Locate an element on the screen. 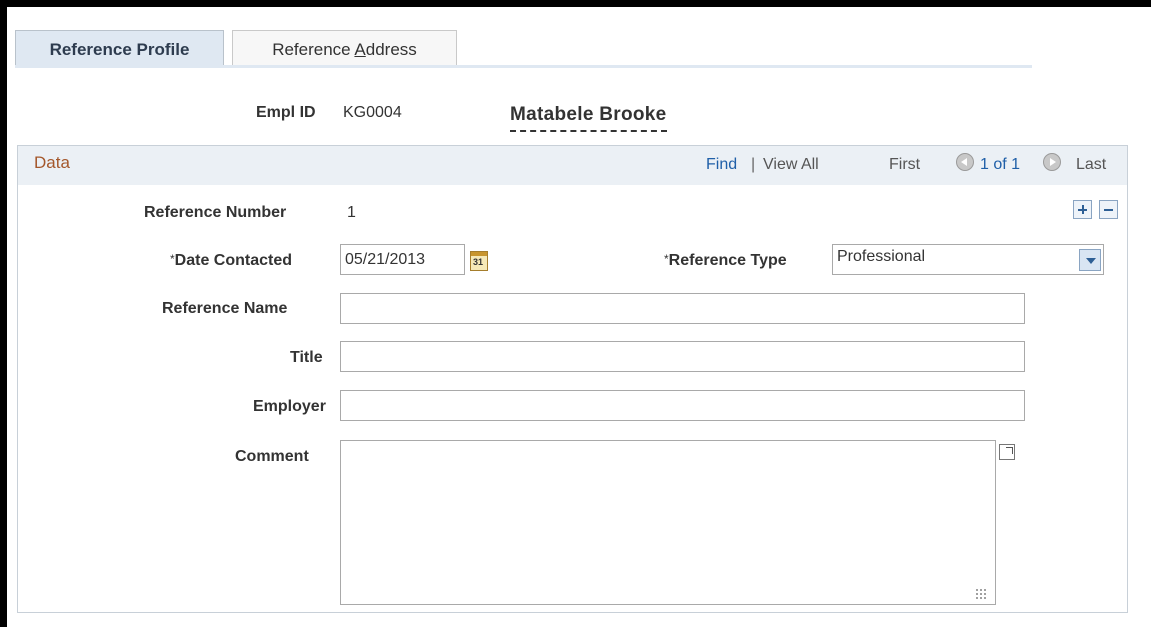 This screenshot has width=1151, height=627. title-input is located at coordinates (682, 356).